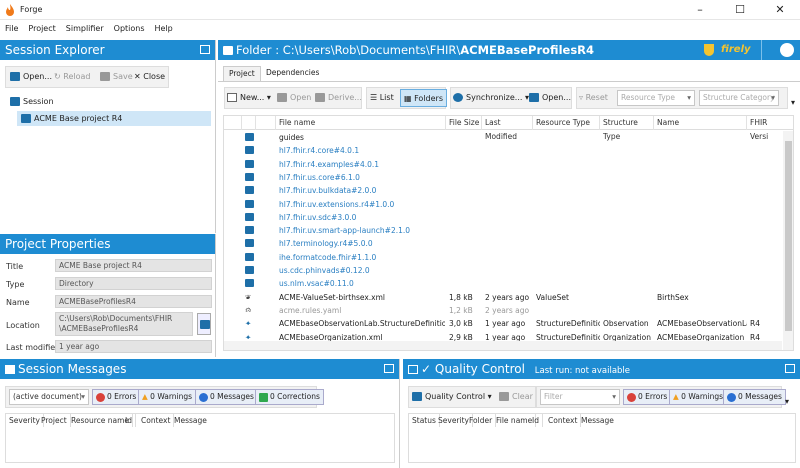 This screenshot has width=800, height=468. I want to click on col-structure-type: Structure Type, so click(627, 128).